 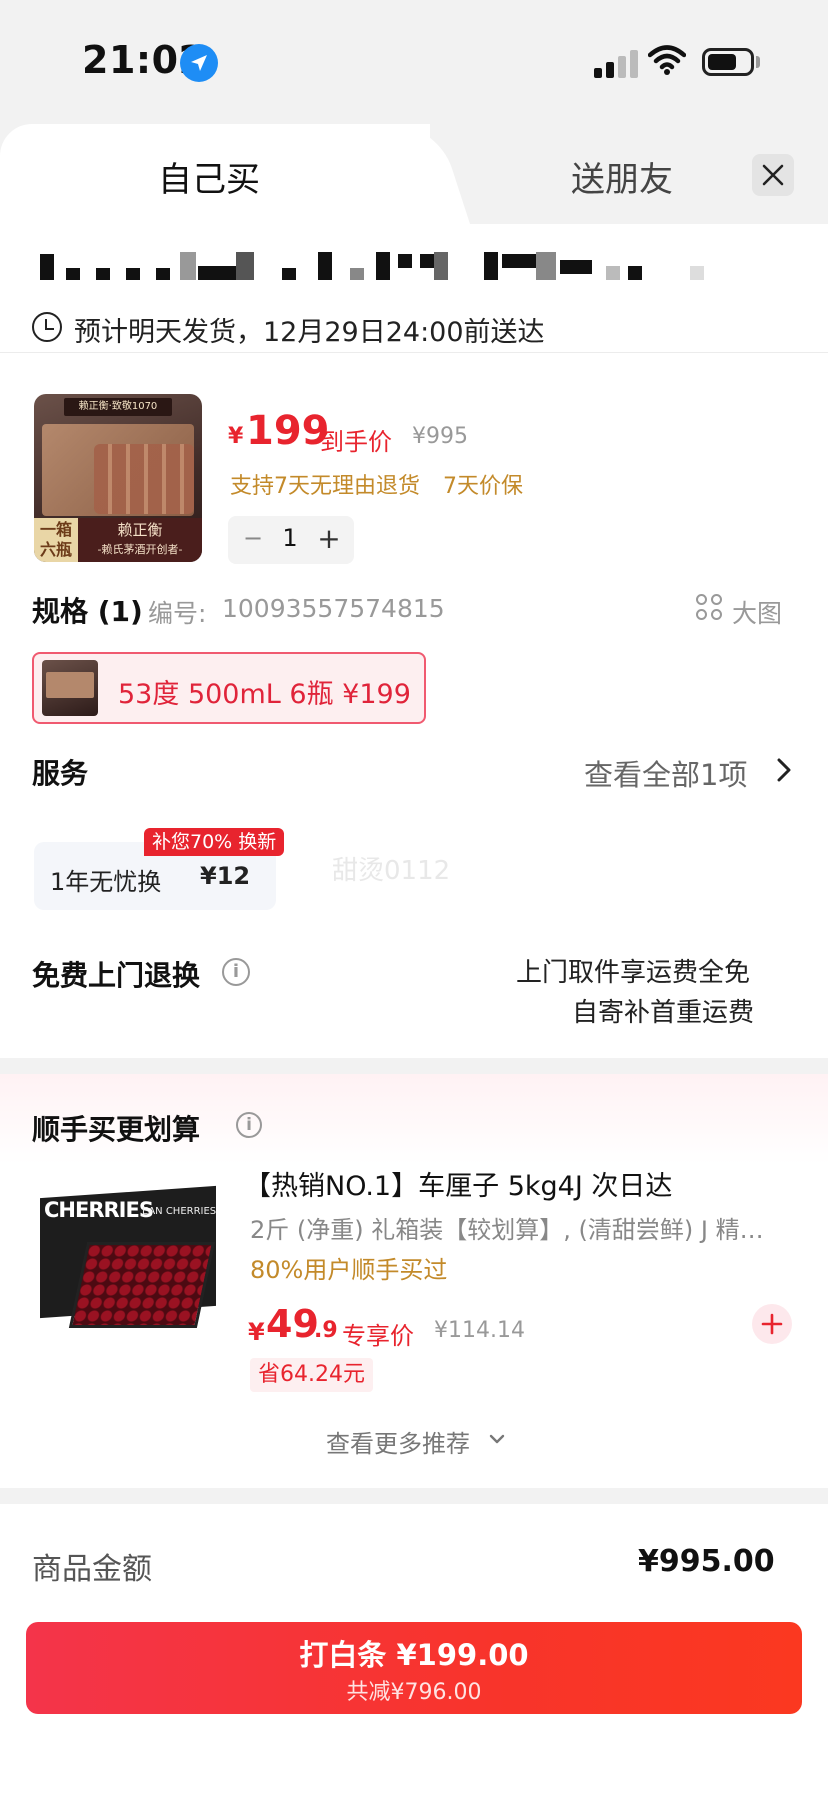 I want to click on divider, so click(x=414, y=352).